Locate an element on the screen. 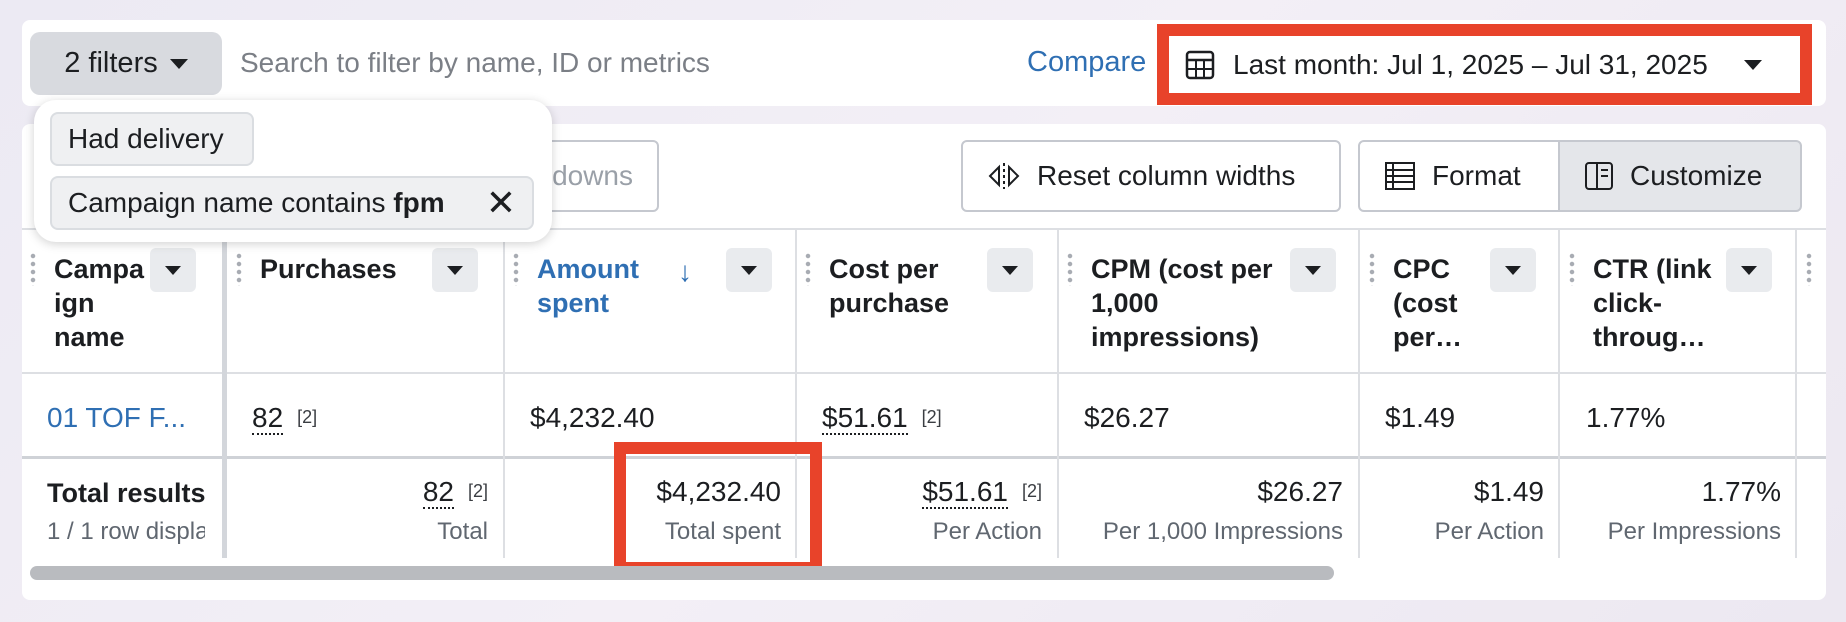 This screenshot has width=1846, height=622. total-cost-note: [2] is located at coordinates (1031, 491).